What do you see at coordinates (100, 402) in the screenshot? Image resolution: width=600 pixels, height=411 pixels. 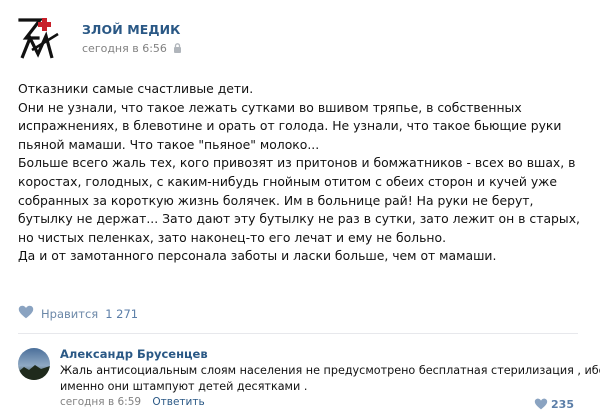 I see `comment-date: сегодня в 6:59` at bounding box center [100, 402].